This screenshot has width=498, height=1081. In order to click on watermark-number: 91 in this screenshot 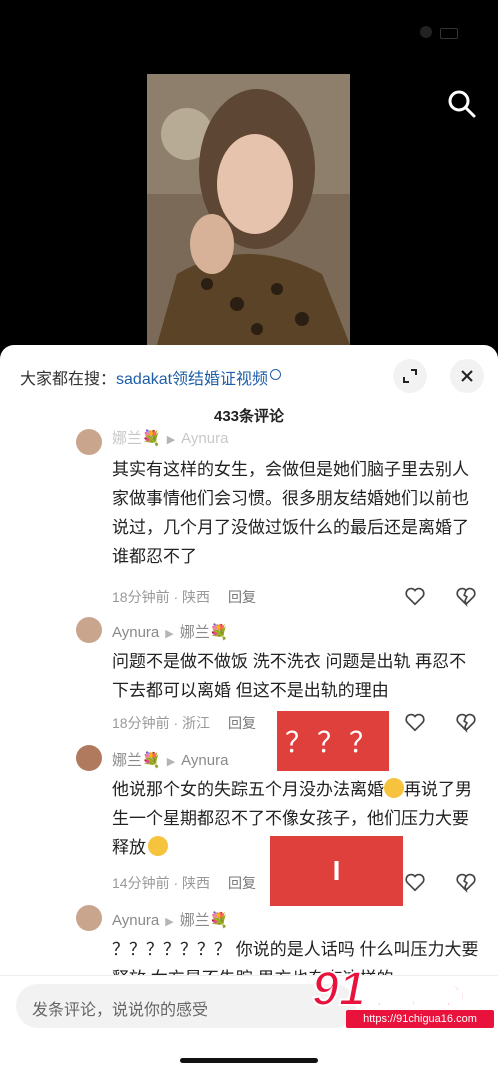, I will do `click(338, 989)`.